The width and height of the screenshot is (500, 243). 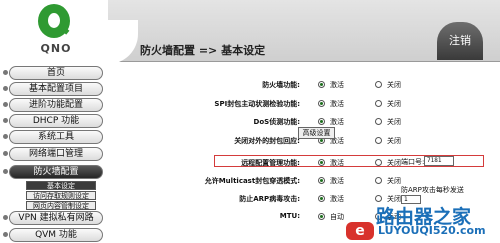 I want to click on subnav-web-content: 网页内容管制设定, so click(x=61, y=205).